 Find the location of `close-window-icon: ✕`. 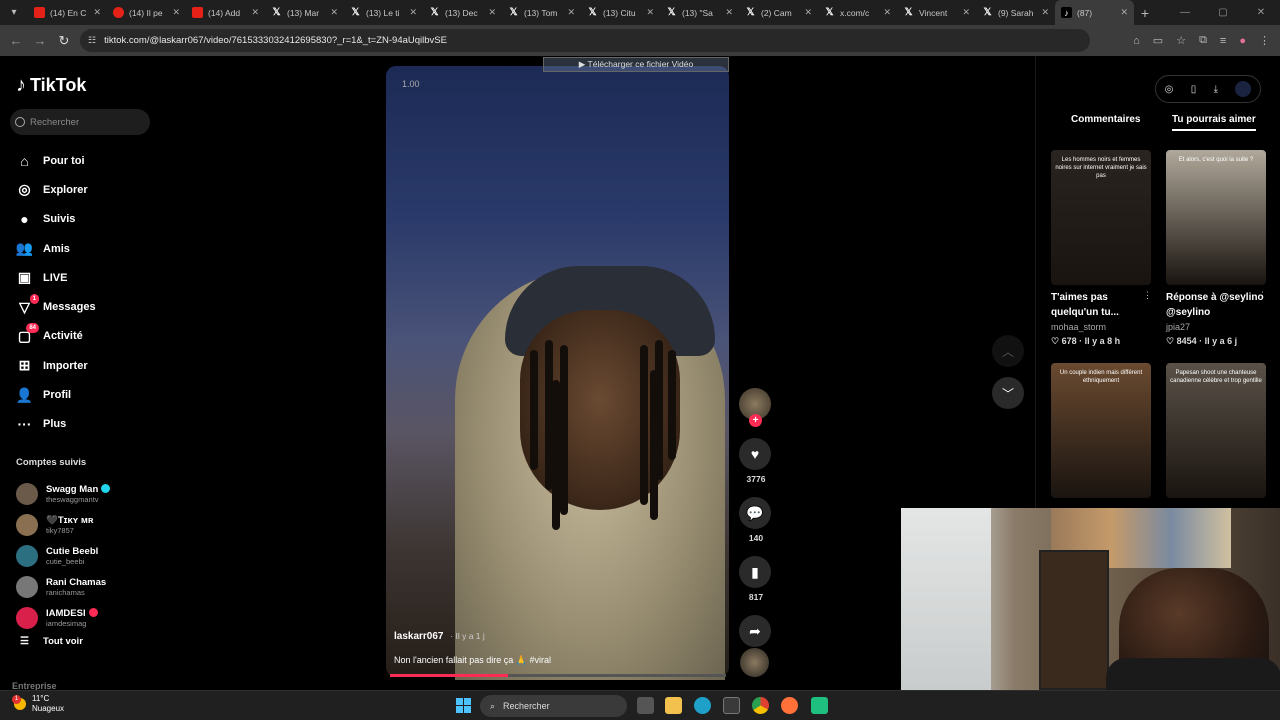

close-window-icon: ✕ is located at coordinates (1261, 12).